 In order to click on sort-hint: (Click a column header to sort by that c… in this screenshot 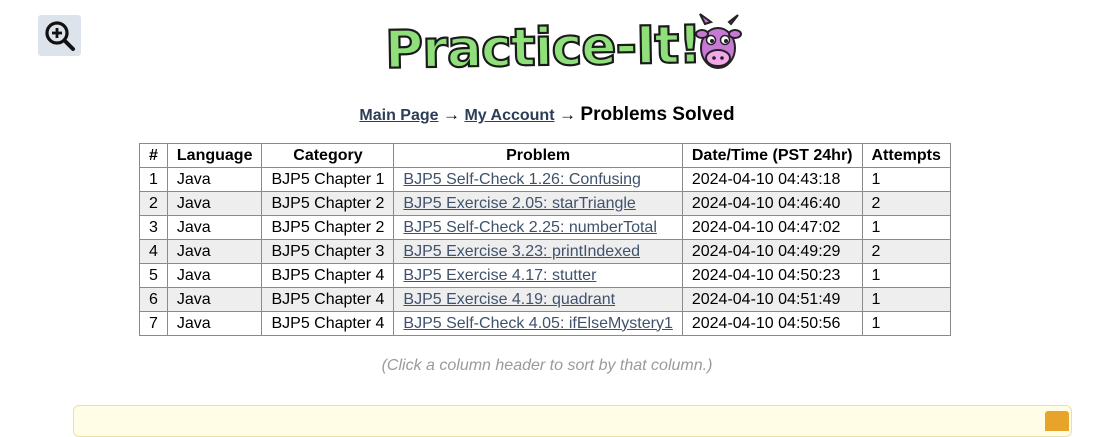, I will do `click(547, 365)`.